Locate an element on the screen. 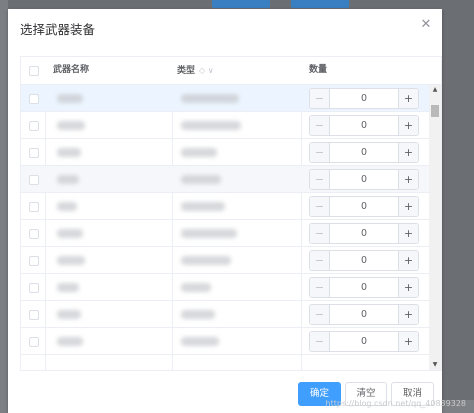 The image size is (474, 413). scroll-thumb is located at coordinates (435, 111).